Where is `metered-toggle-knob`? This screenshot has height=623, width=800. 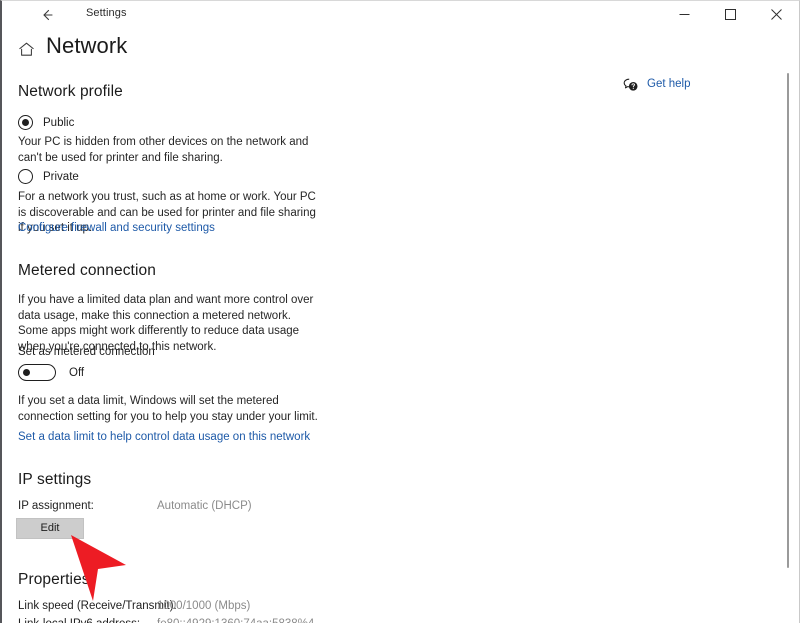
metered-toggle-knob is located at coordinates (26, 372).